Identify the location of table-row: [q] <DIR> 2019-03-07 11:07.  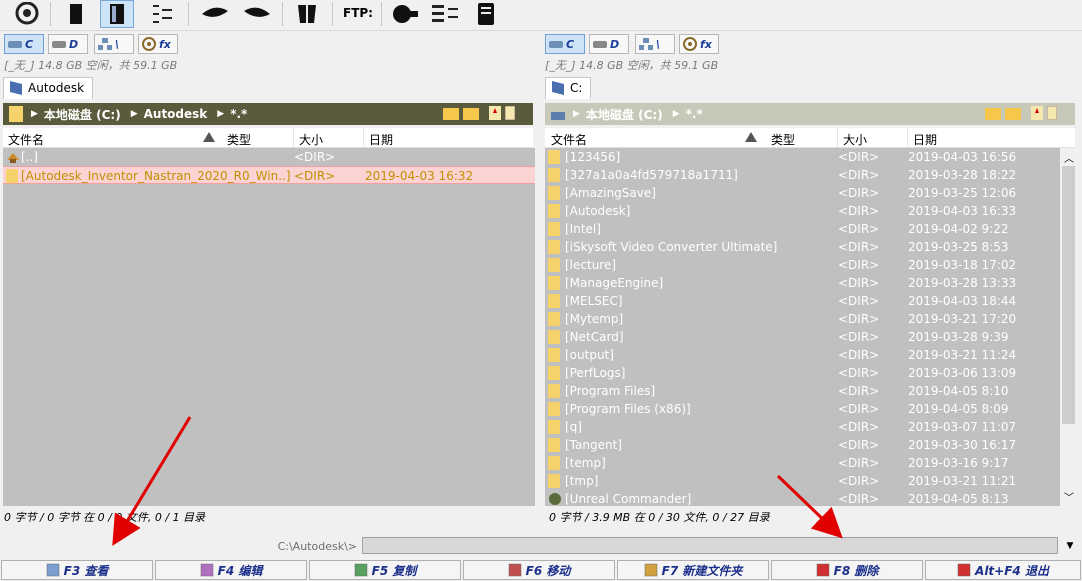
(802, 427).